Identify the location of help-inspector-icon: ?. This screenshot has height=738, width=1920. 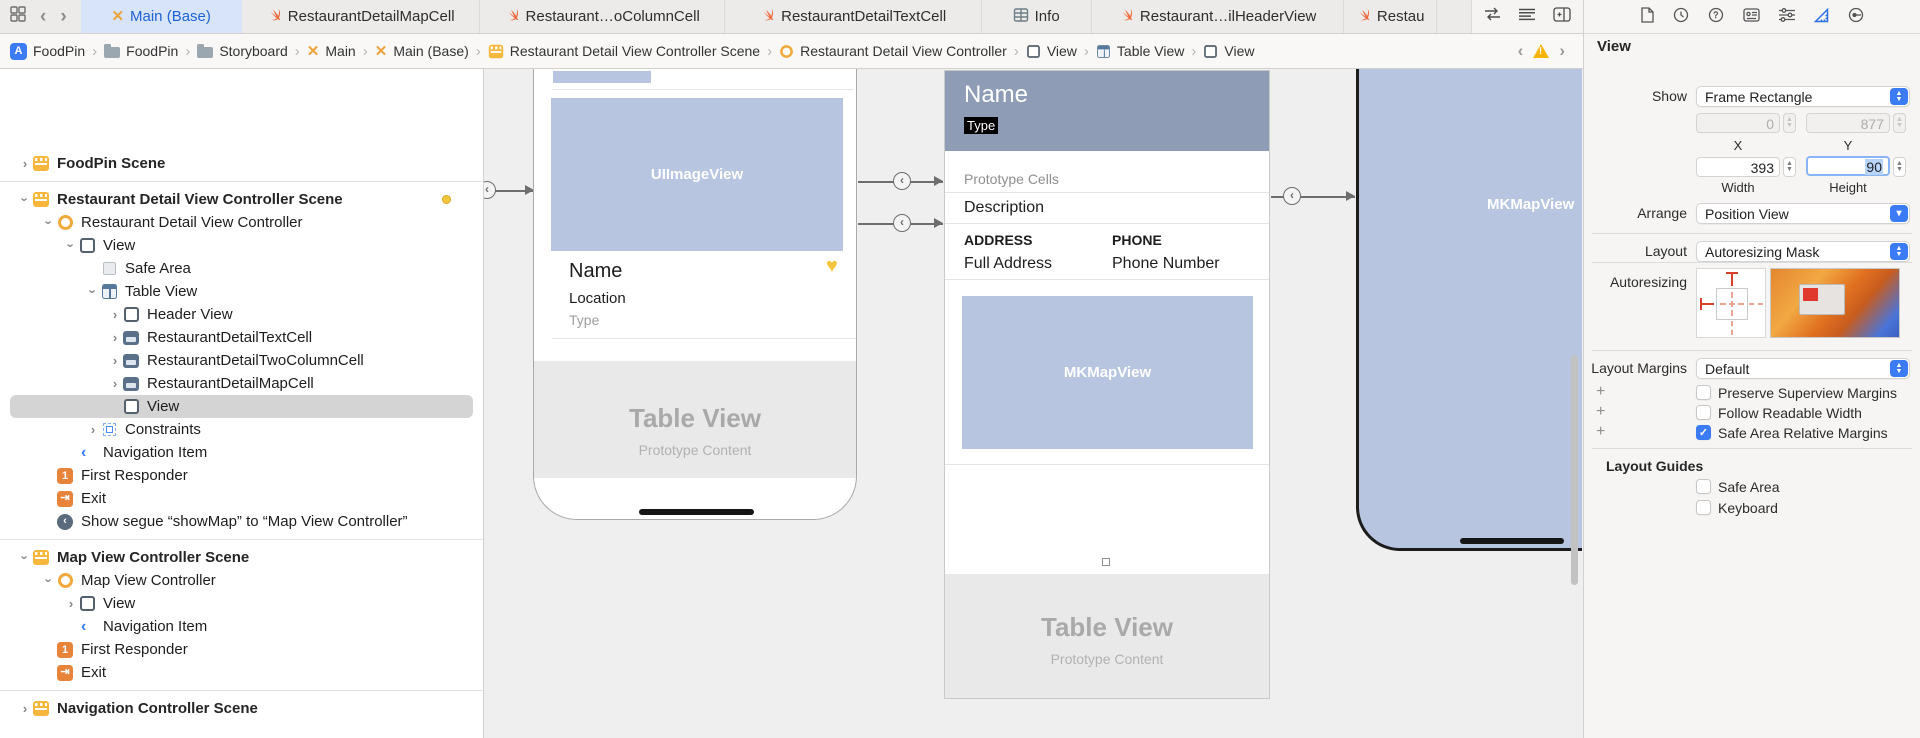
(1716, 16).